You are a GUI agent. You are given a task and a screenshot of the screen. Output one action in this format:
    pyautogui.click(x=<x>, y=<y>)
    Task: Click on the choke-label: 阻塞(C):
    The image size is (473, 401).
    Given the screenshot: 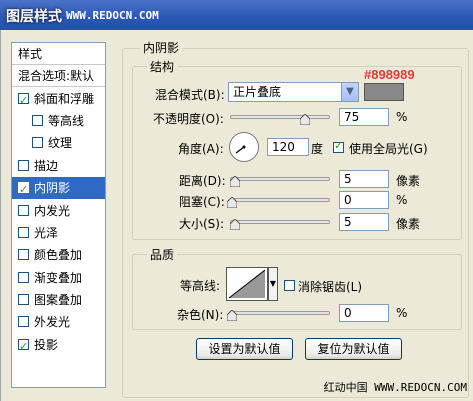 What is the action you would take?
    pyautogui.click(x=202, y=202)
    